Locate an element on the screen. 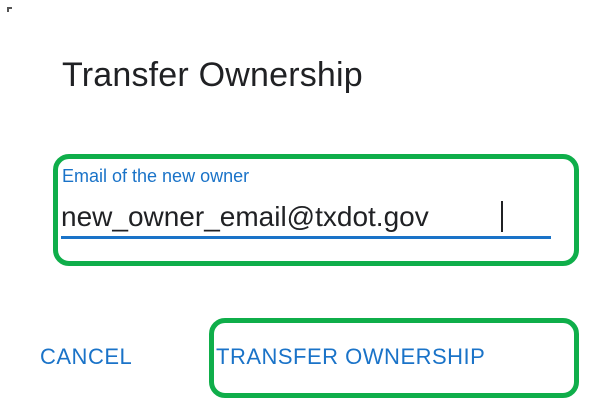 This screenshot has width=595, height=405. email-field-label: Email of the new owner is located at coordinates (156, 176).